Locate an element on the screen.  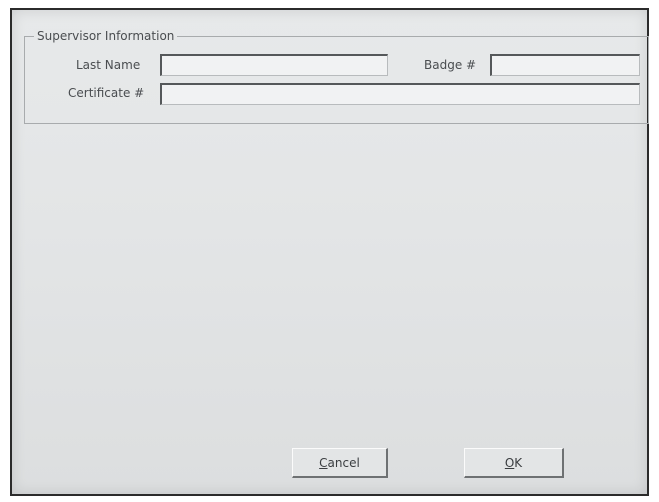
cancel-button: Cancel is located at coordinates (340, 463).